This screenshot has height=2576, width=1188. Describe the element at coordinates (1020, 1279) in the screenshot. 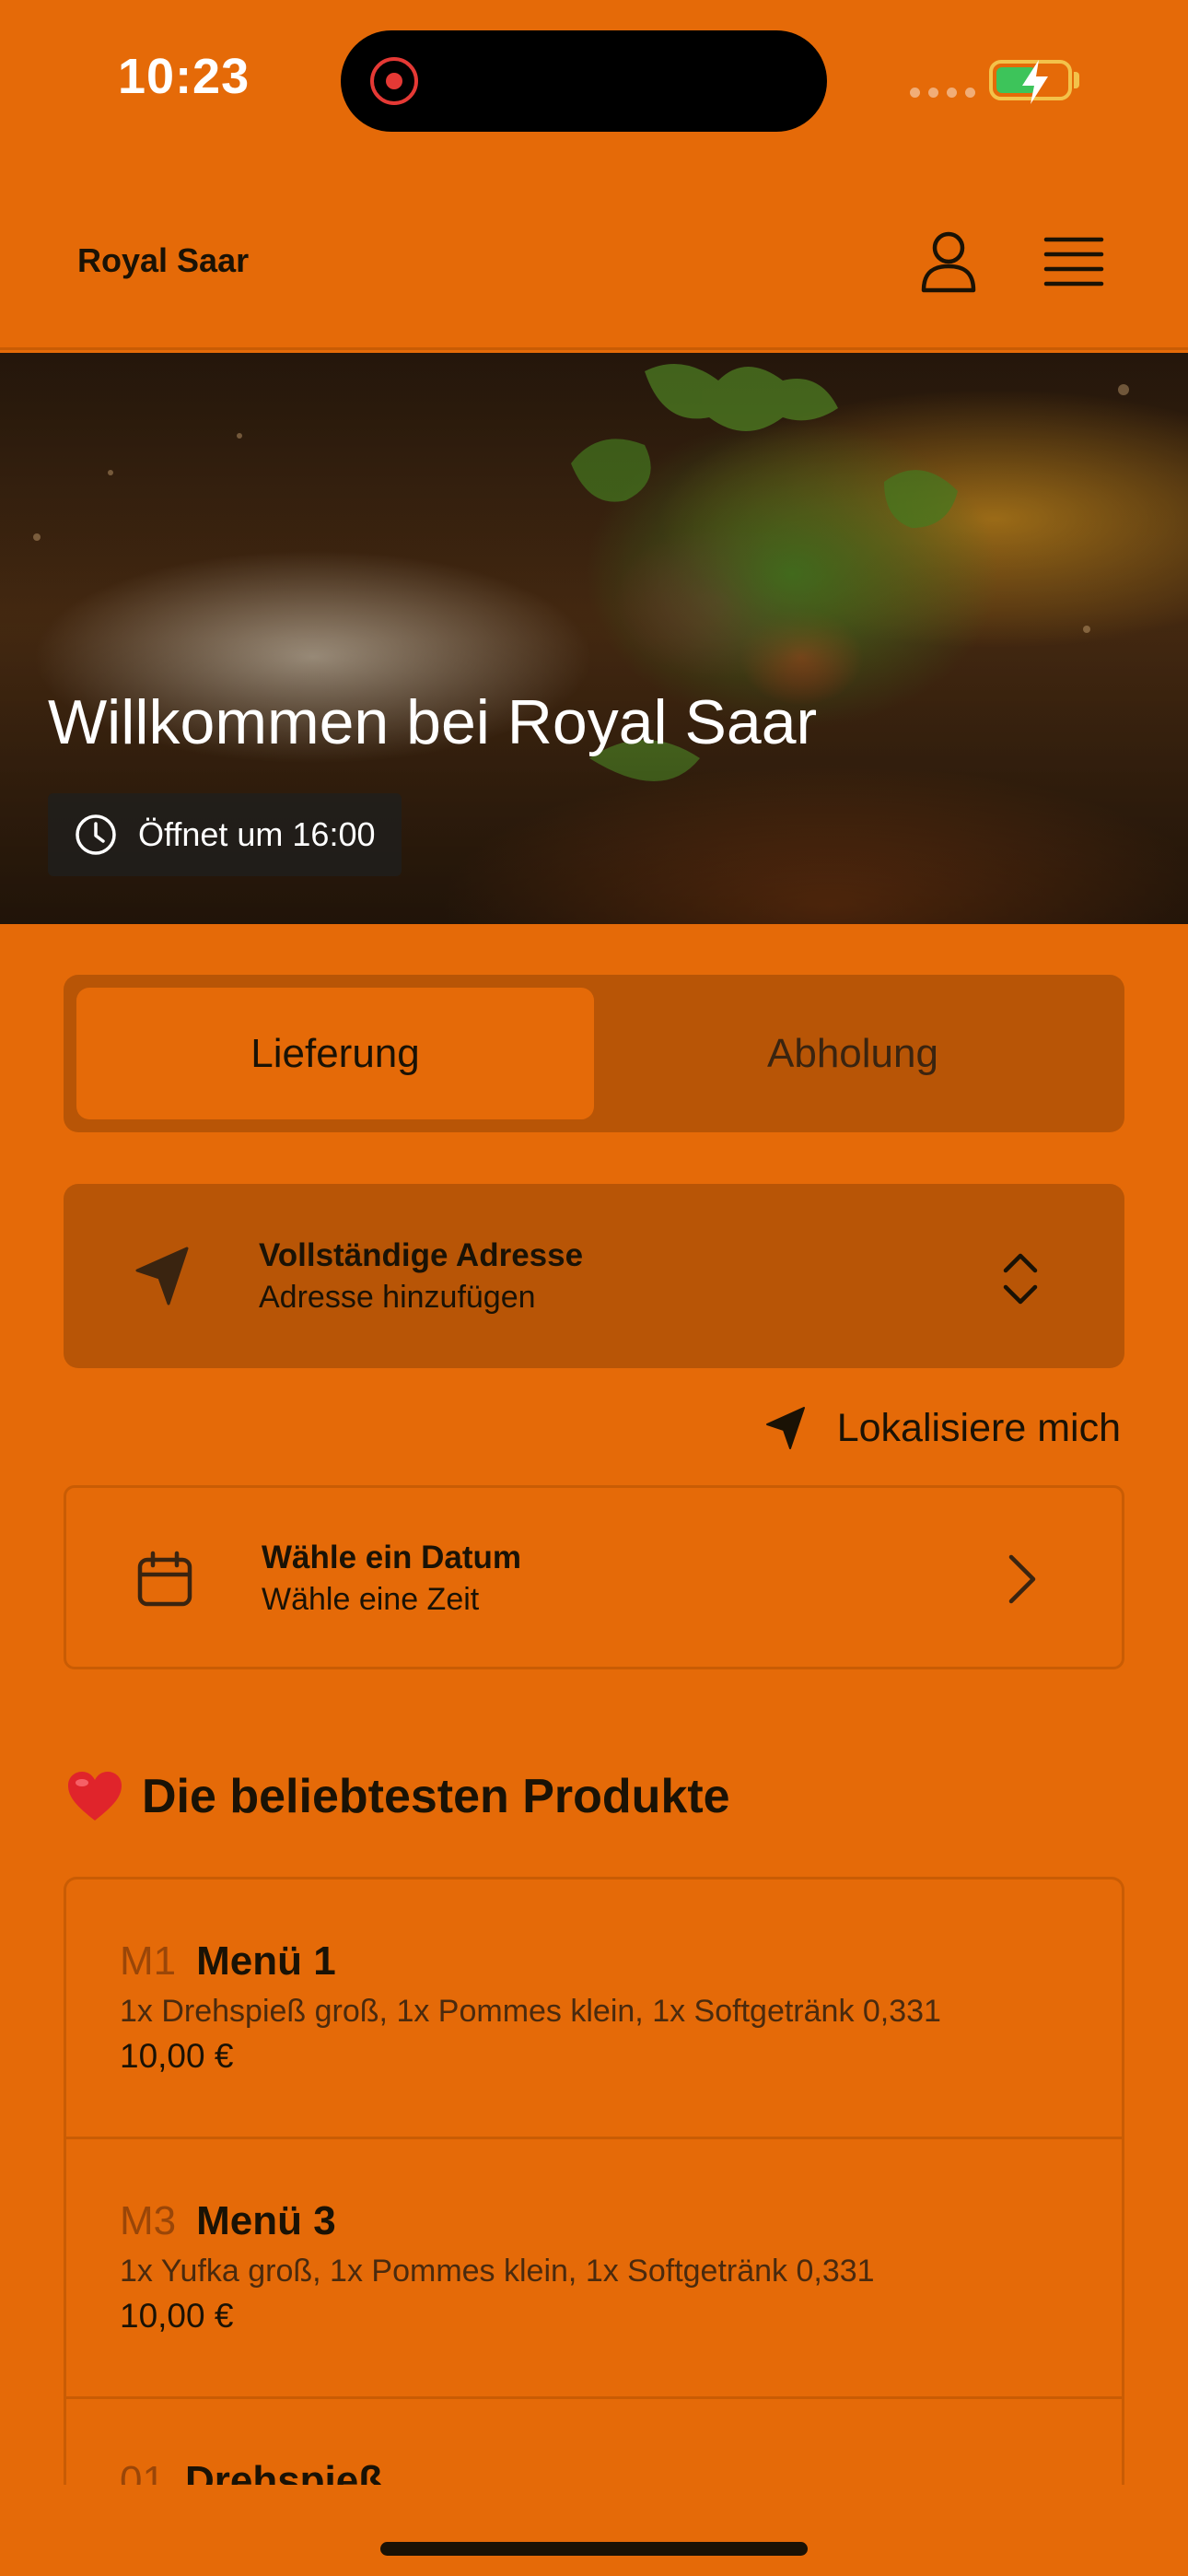

I see `chevron-up-down-icon` at that location.